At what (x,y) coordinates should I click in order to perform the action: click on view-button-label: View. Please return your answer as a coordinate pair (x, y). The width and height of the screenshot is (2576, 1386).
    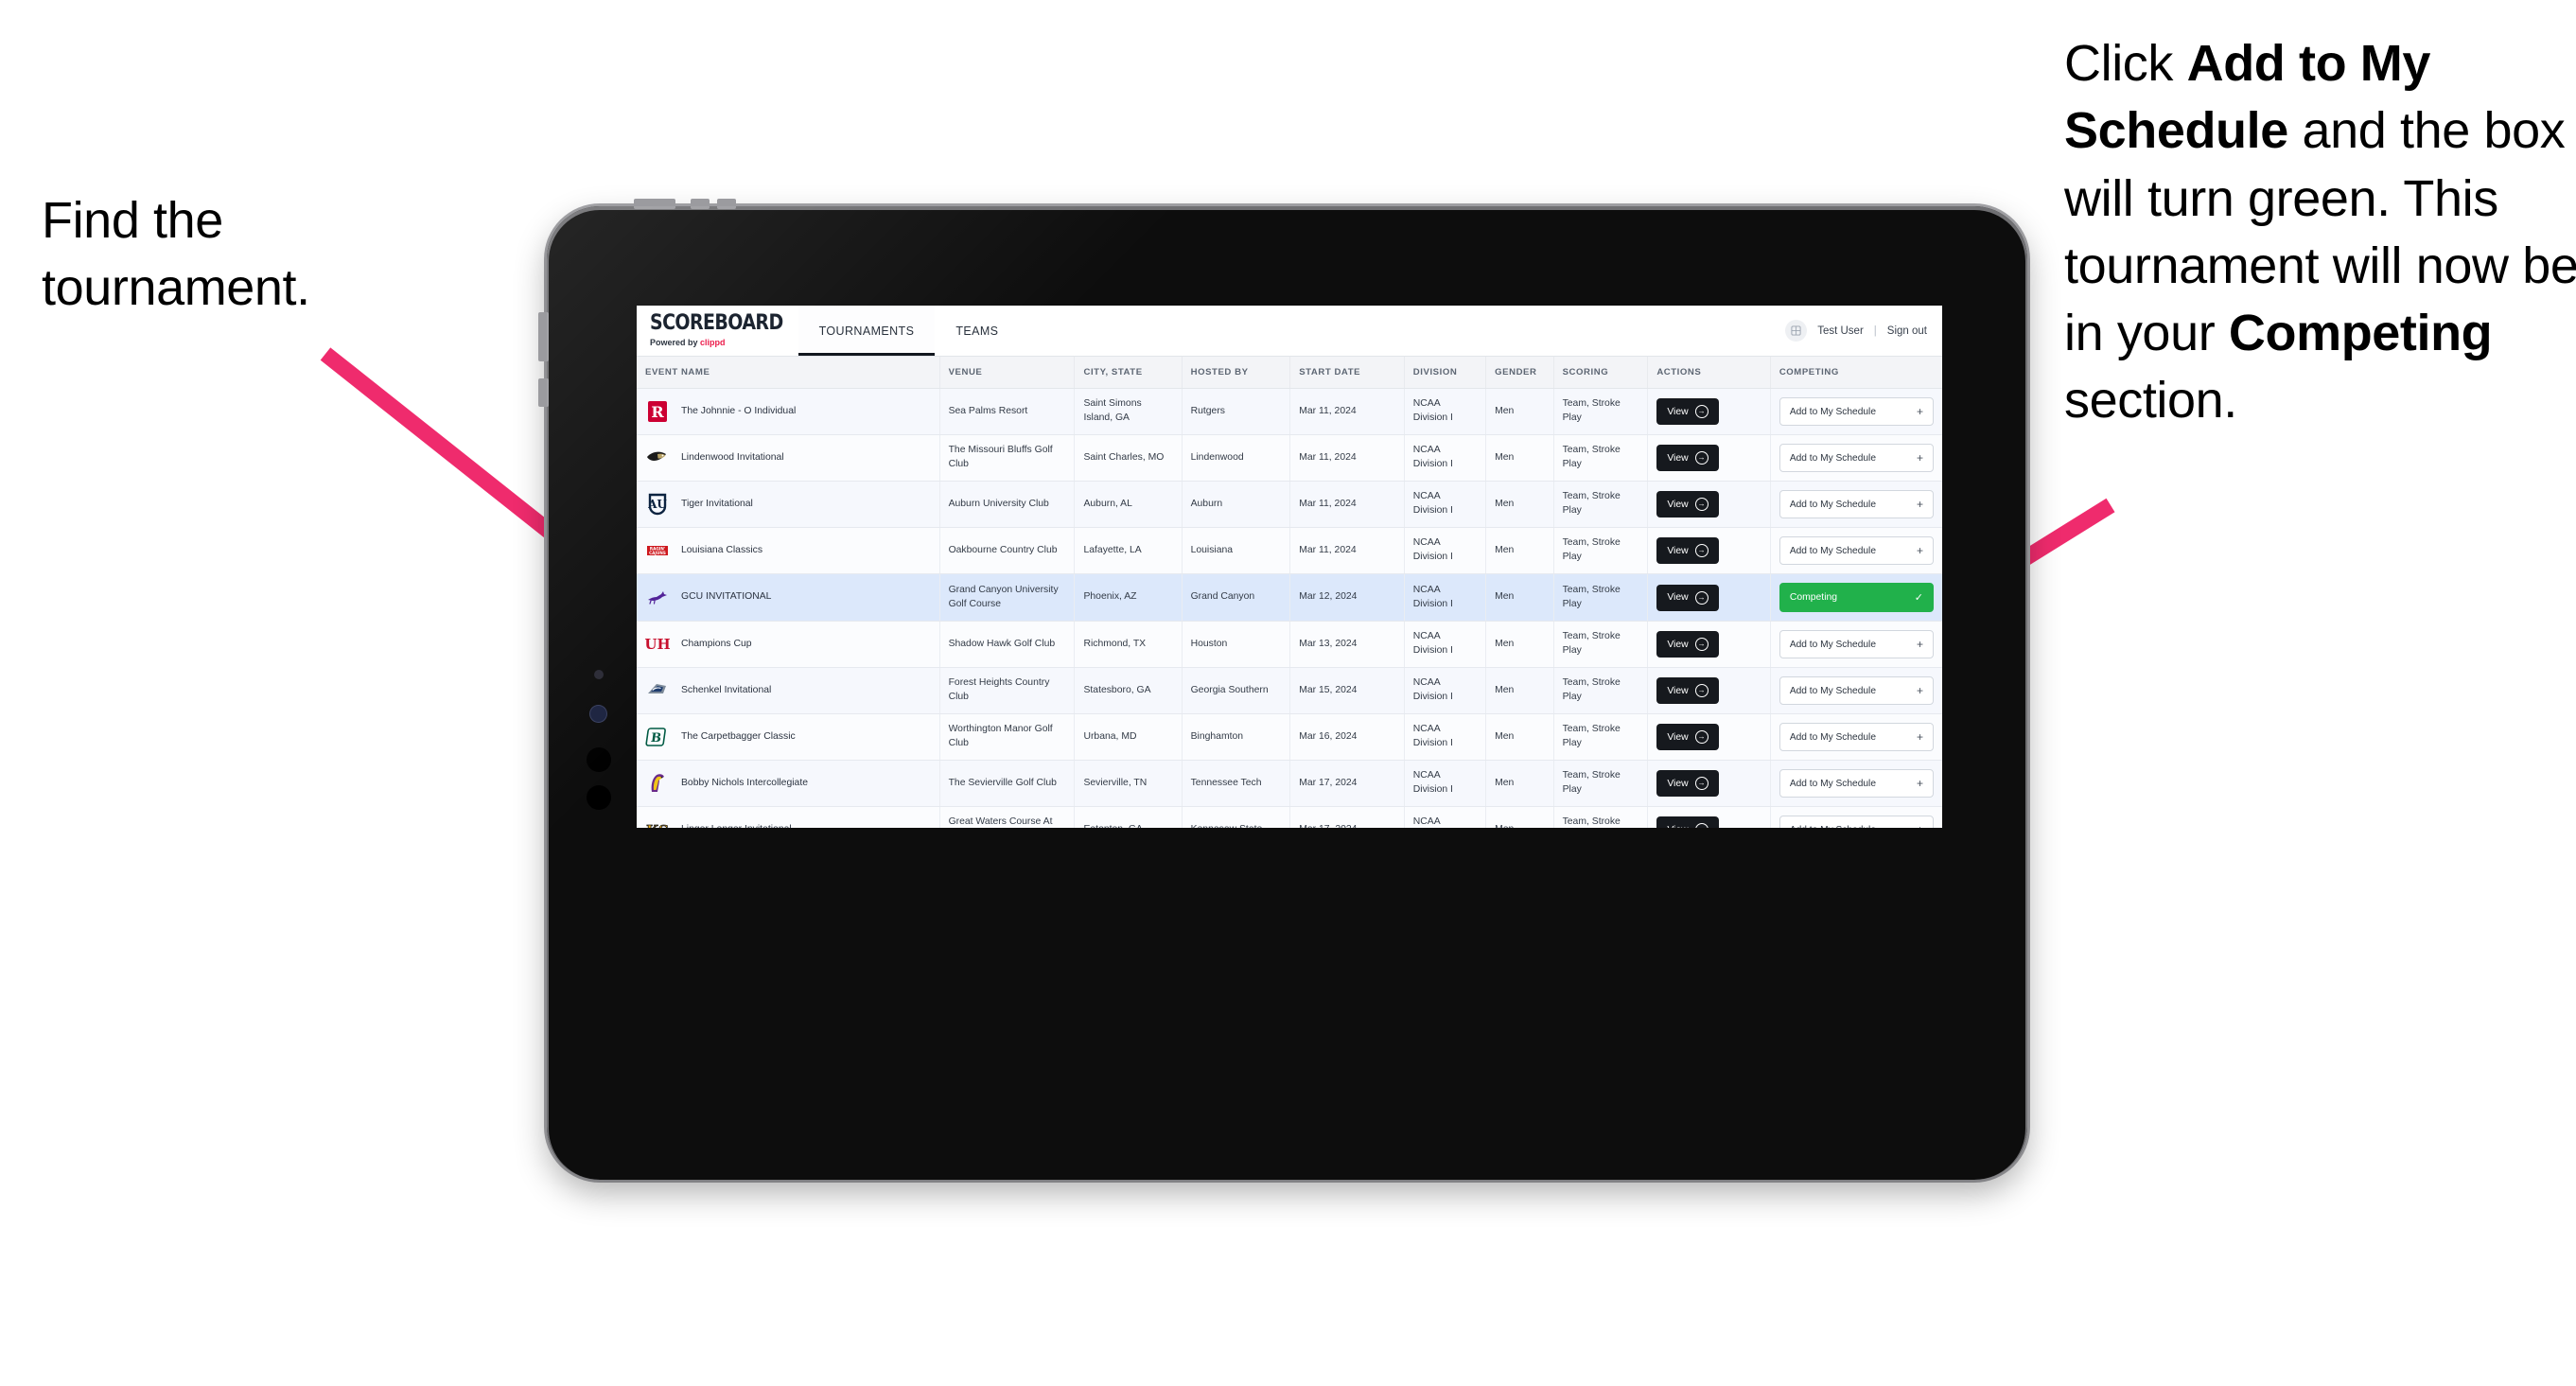
    Looking at the image, I should click on (1678, 597).